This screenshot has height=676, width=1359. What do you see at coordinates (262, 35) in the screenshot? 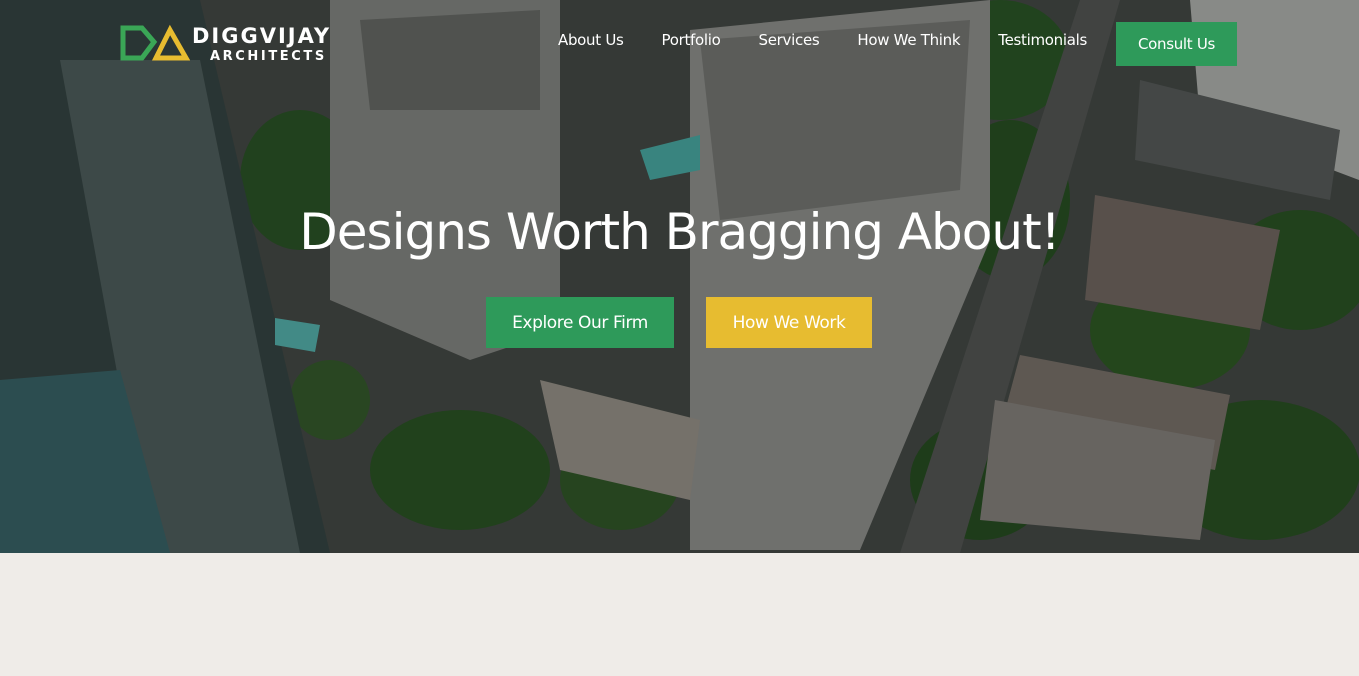
I see `brand-name: DIGGVIJAY` at bounding box center [262, 35].